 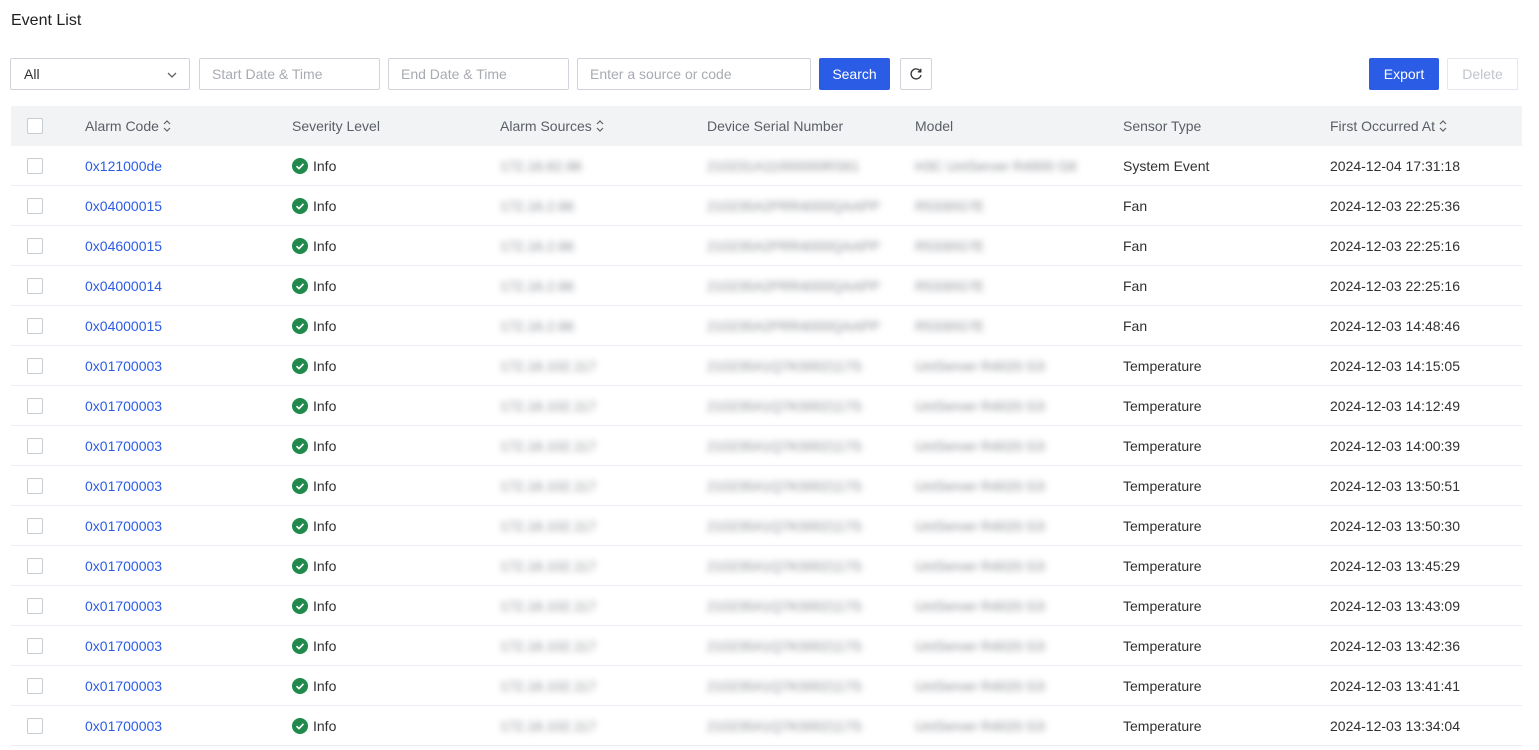 I want to click on export-button: Export, so click(x=1404, y=74).